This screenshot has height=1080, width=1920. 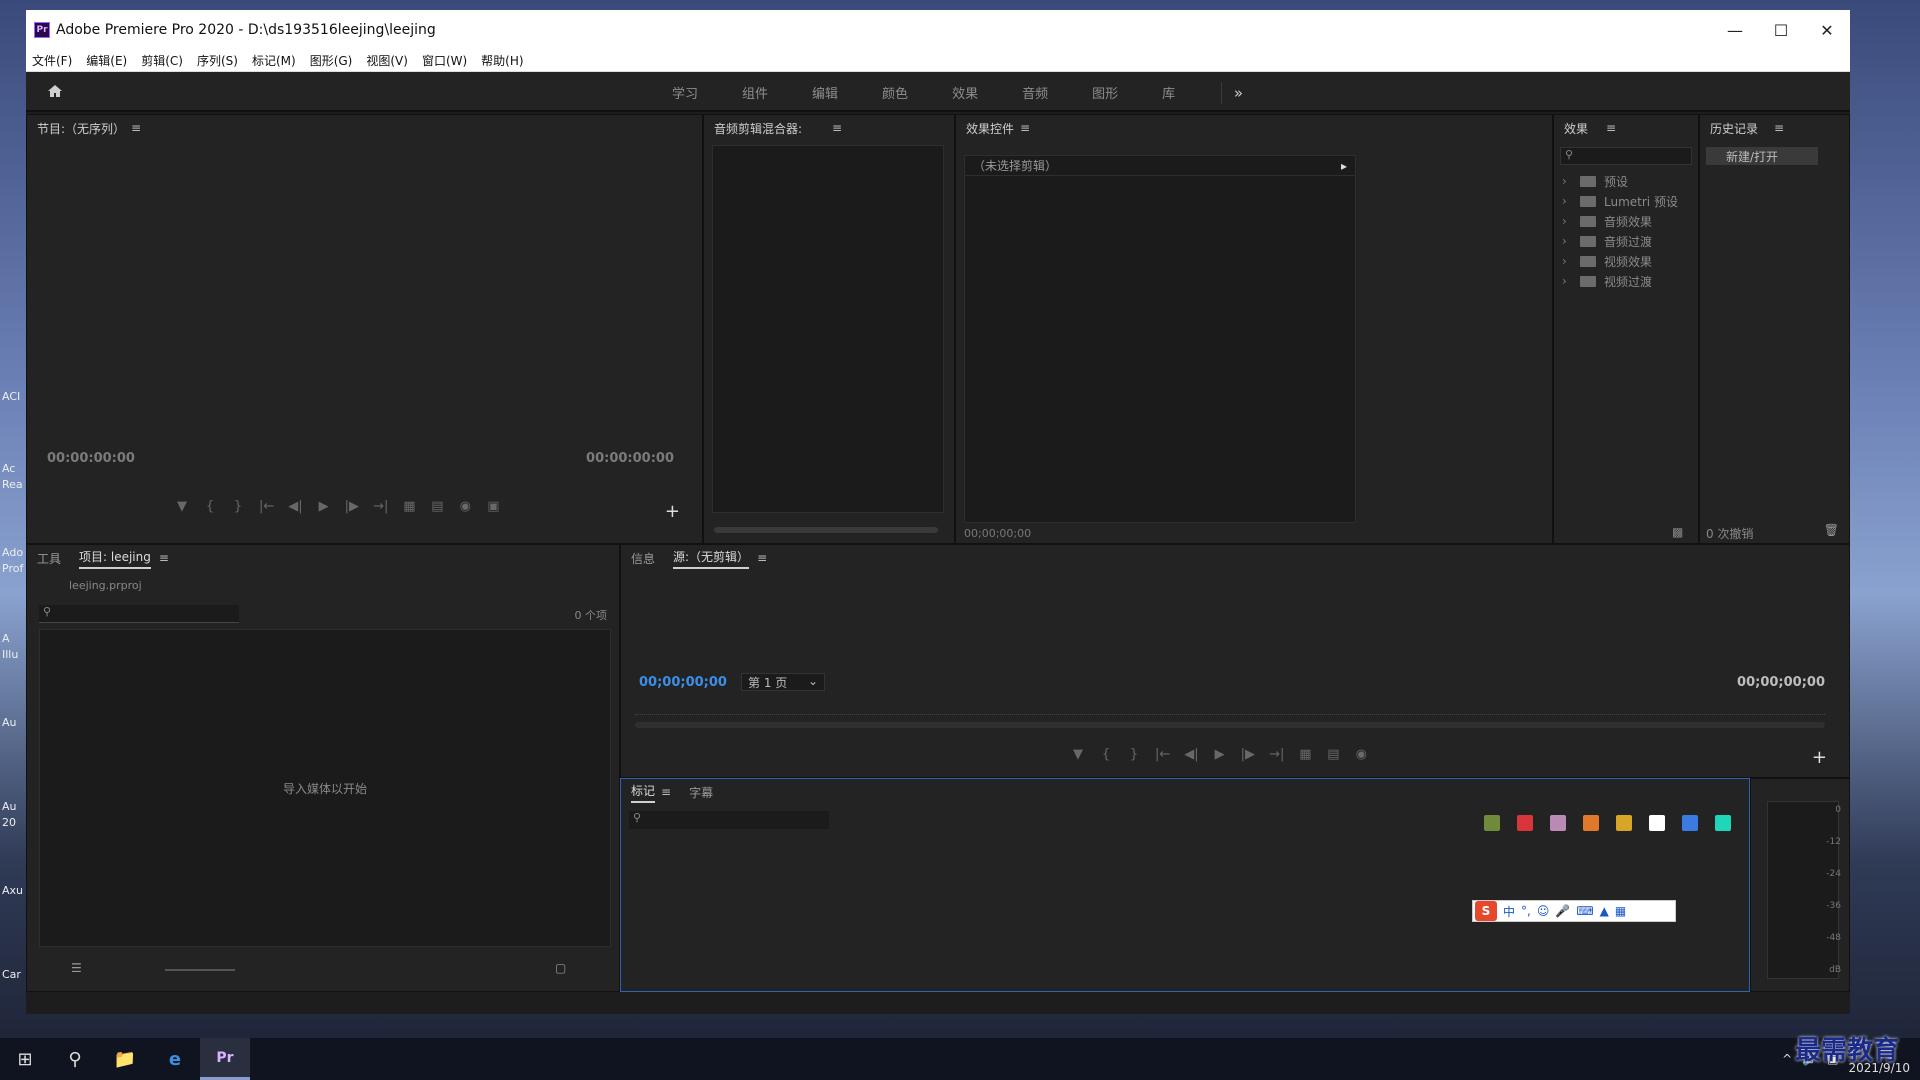 I want to click on desktop-label: 20, so click(x=9, y=822).